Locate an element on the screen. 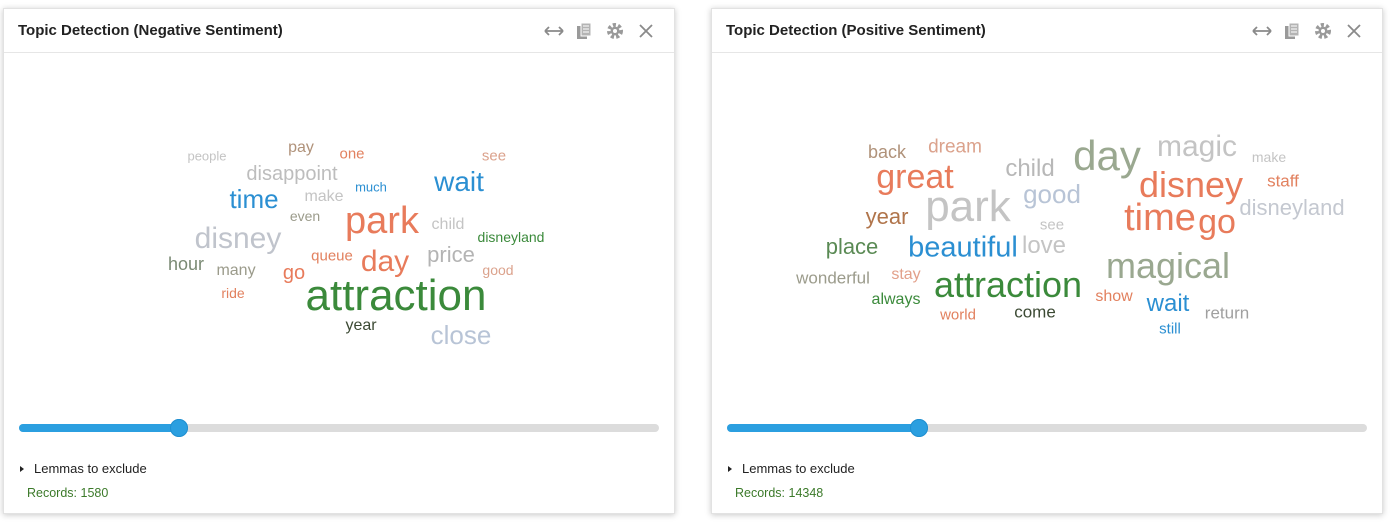 This screenshot has height=523, width=1400. cloud-word-staff: staff is located at coordinates (1283, 181).